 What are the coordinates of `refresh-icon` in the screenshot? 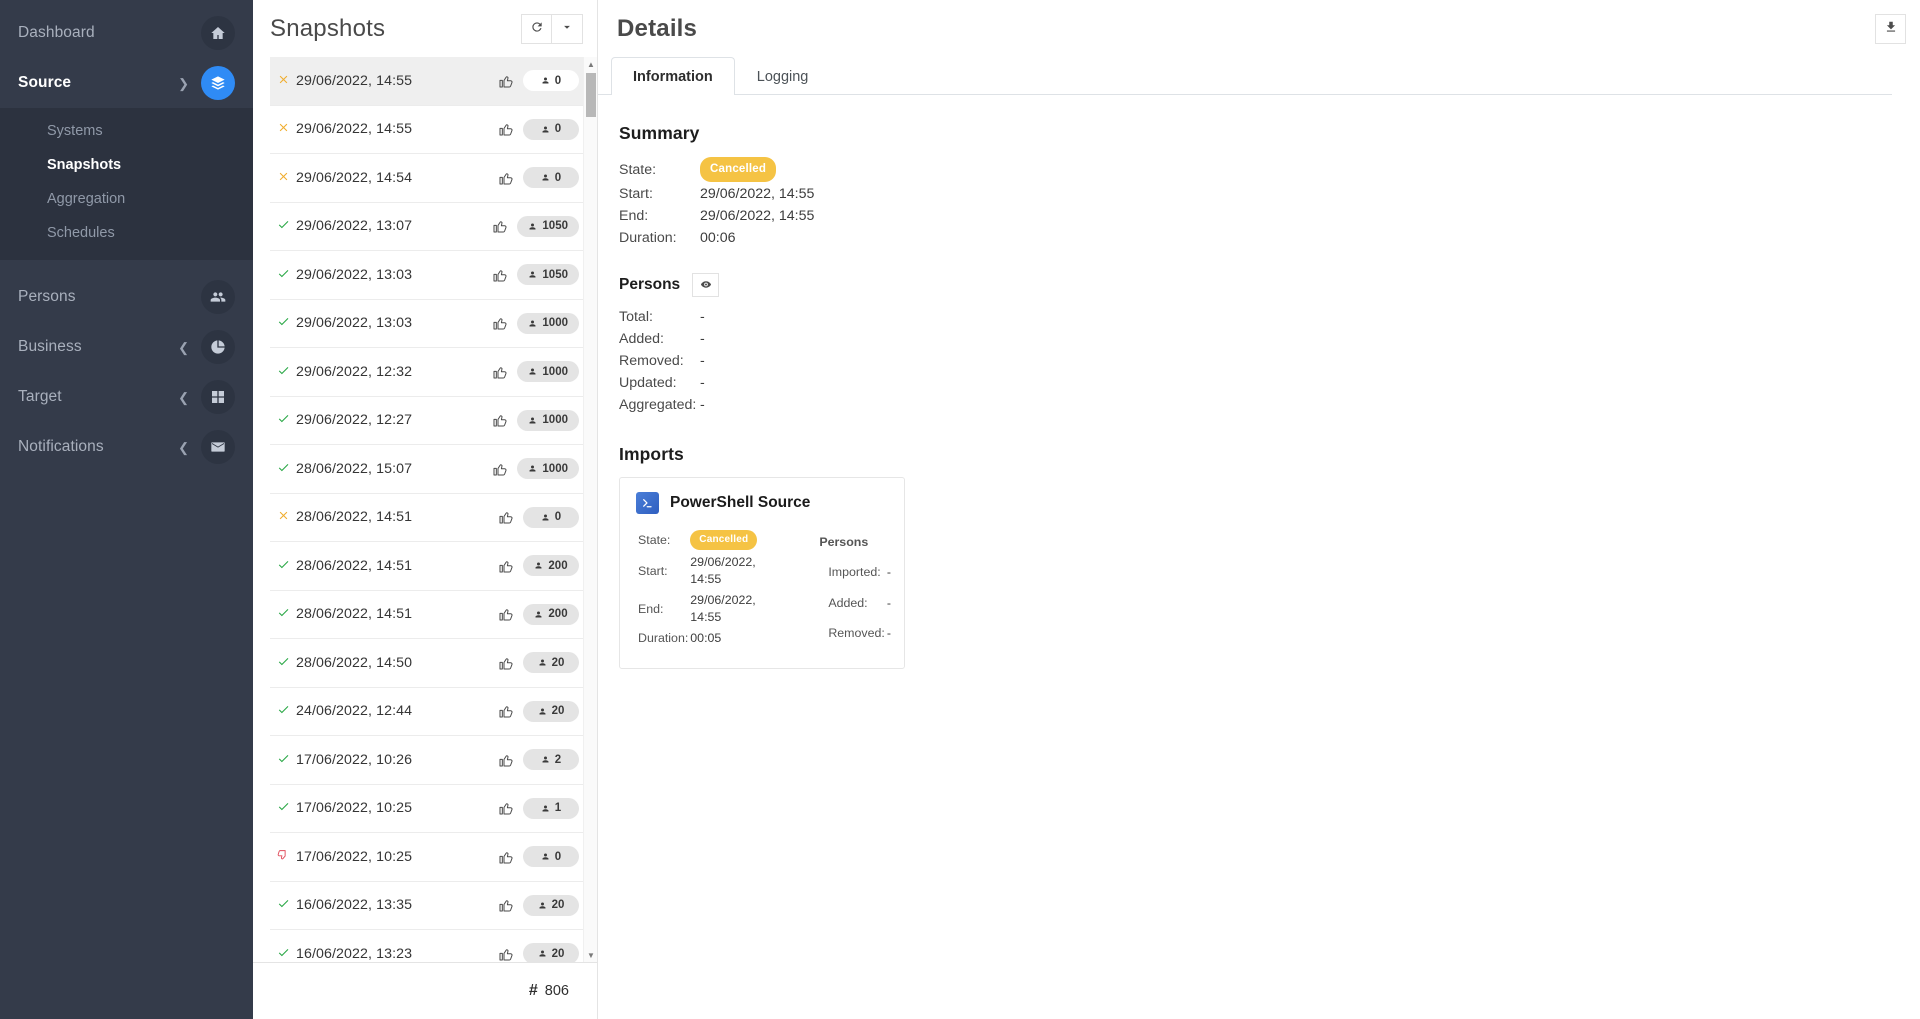 It's located at (537, 28).